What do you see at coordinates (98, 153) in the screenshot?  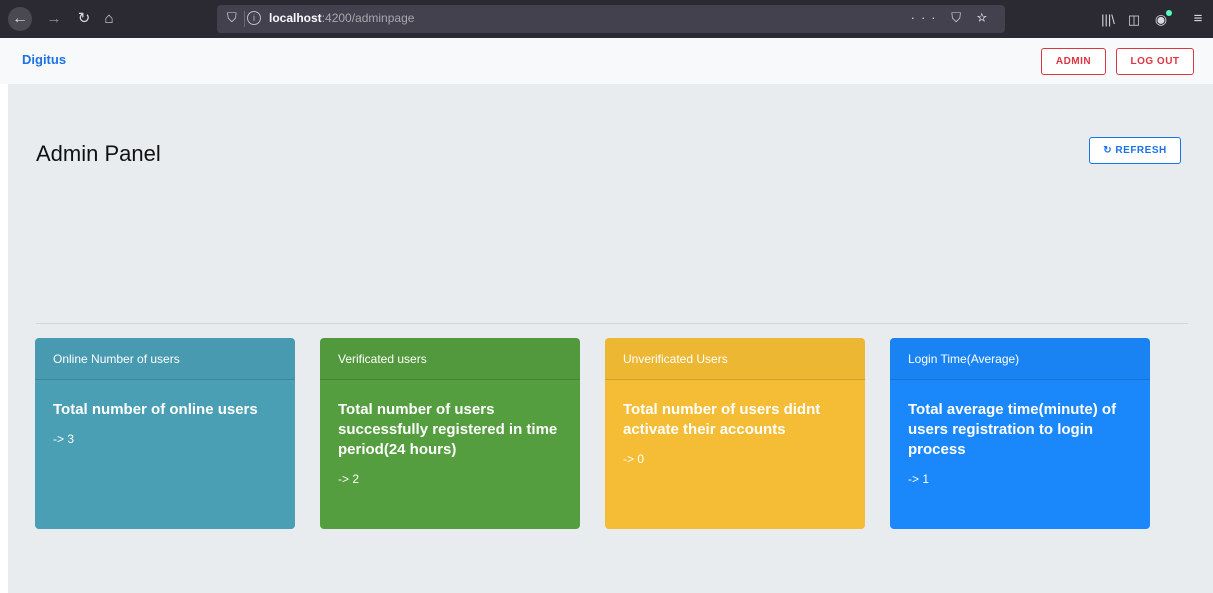 I see `page-title: Admin Panel` at bounding box center [98, 153].